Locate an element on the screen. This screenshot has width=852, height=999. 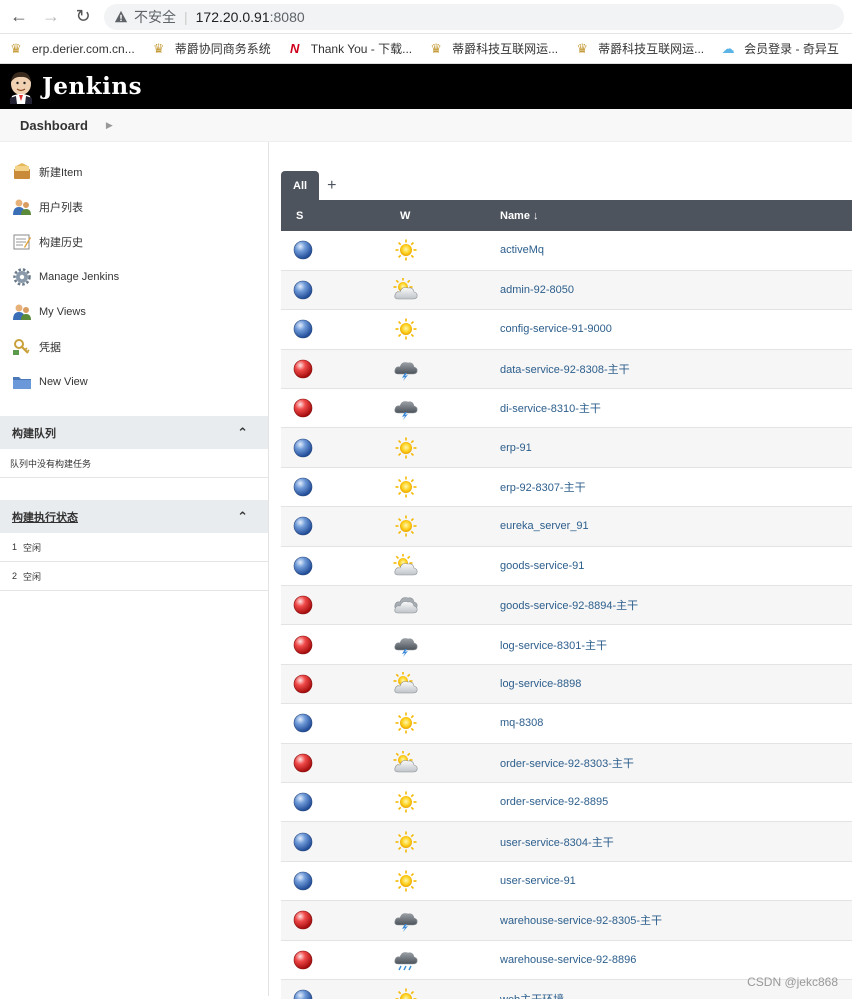
job-link: order-service-92-8895 is located at coordinates (554, 802).